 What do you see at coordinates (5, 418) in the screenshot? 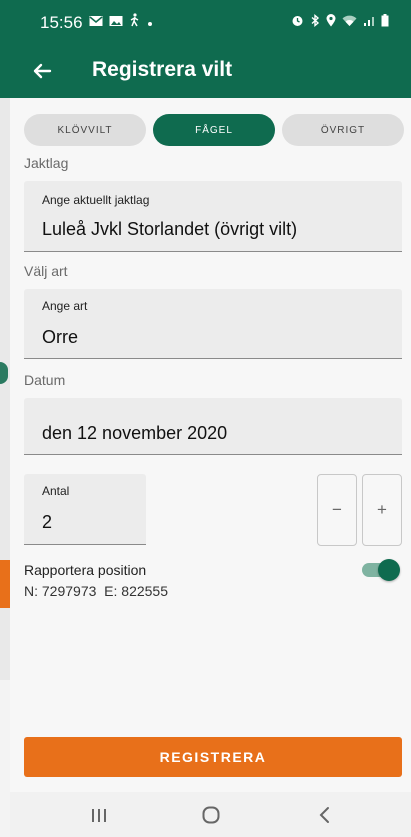
I see `background-screen-edge` at bounding box center [5, 418].